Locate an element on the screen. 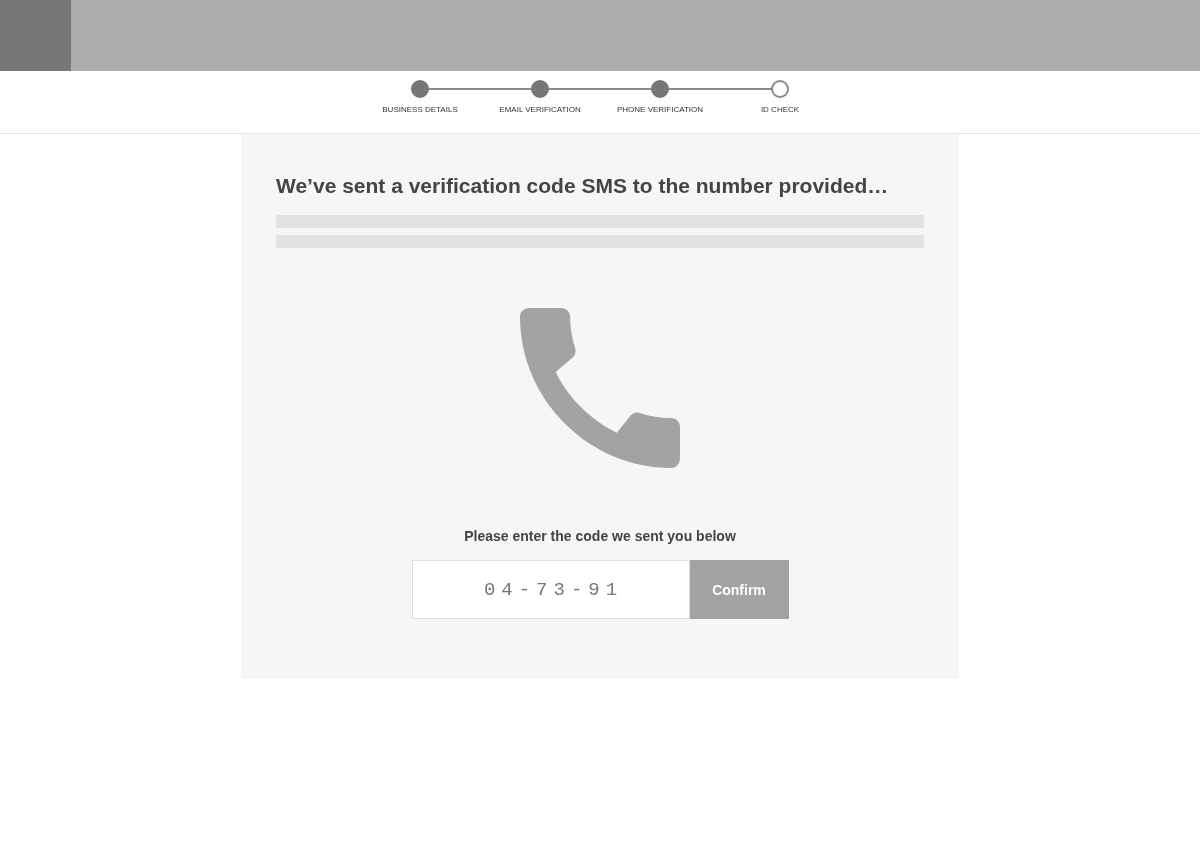  phone-icon is located at coordinates (600, 388).